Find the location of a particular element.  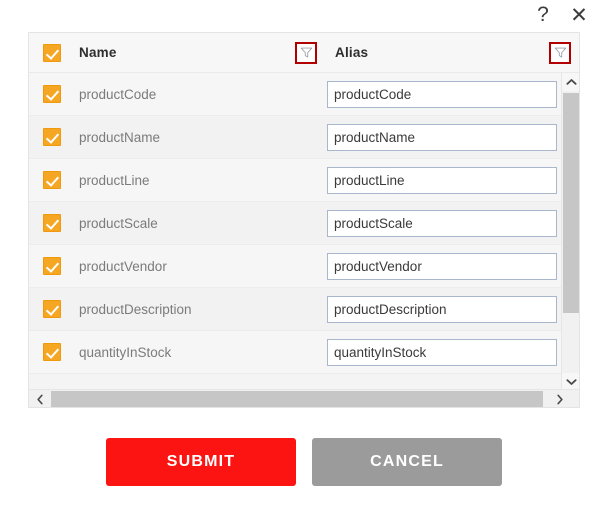

vertical-scrollbar is located at coordinates (570, 232).